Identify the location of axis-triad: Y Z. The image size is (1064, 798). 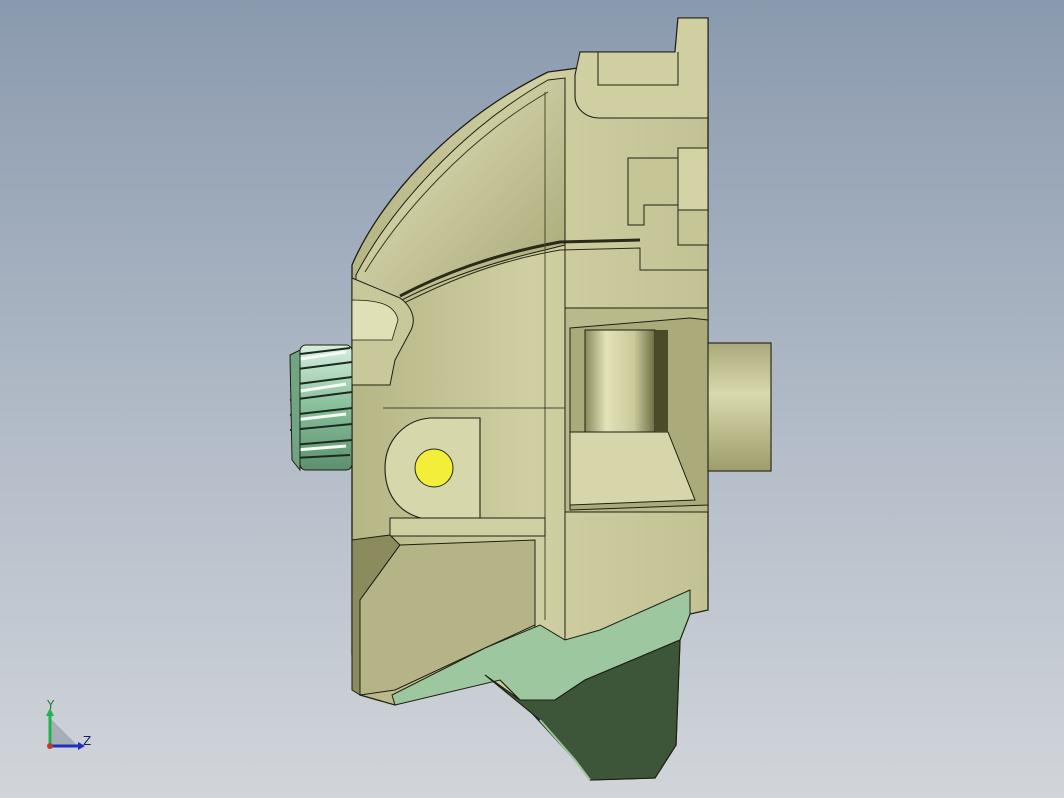
(73, 728).